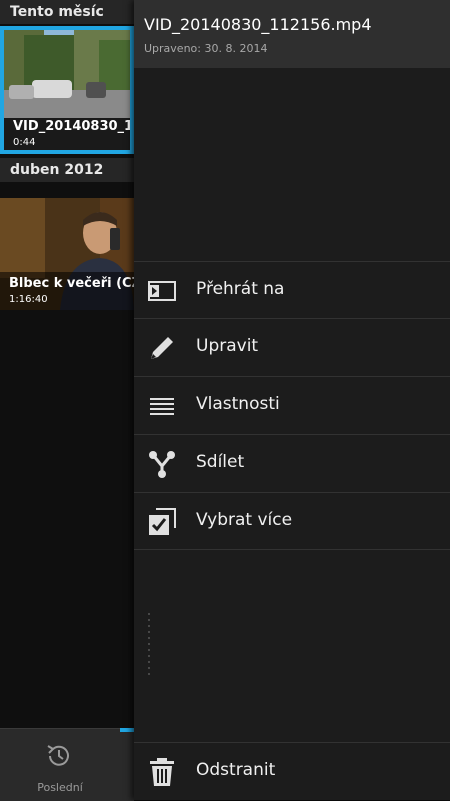  Describe the element at coordinates (220, 462) in the screenshot. I see `menu-label: Sdílet` at that location.